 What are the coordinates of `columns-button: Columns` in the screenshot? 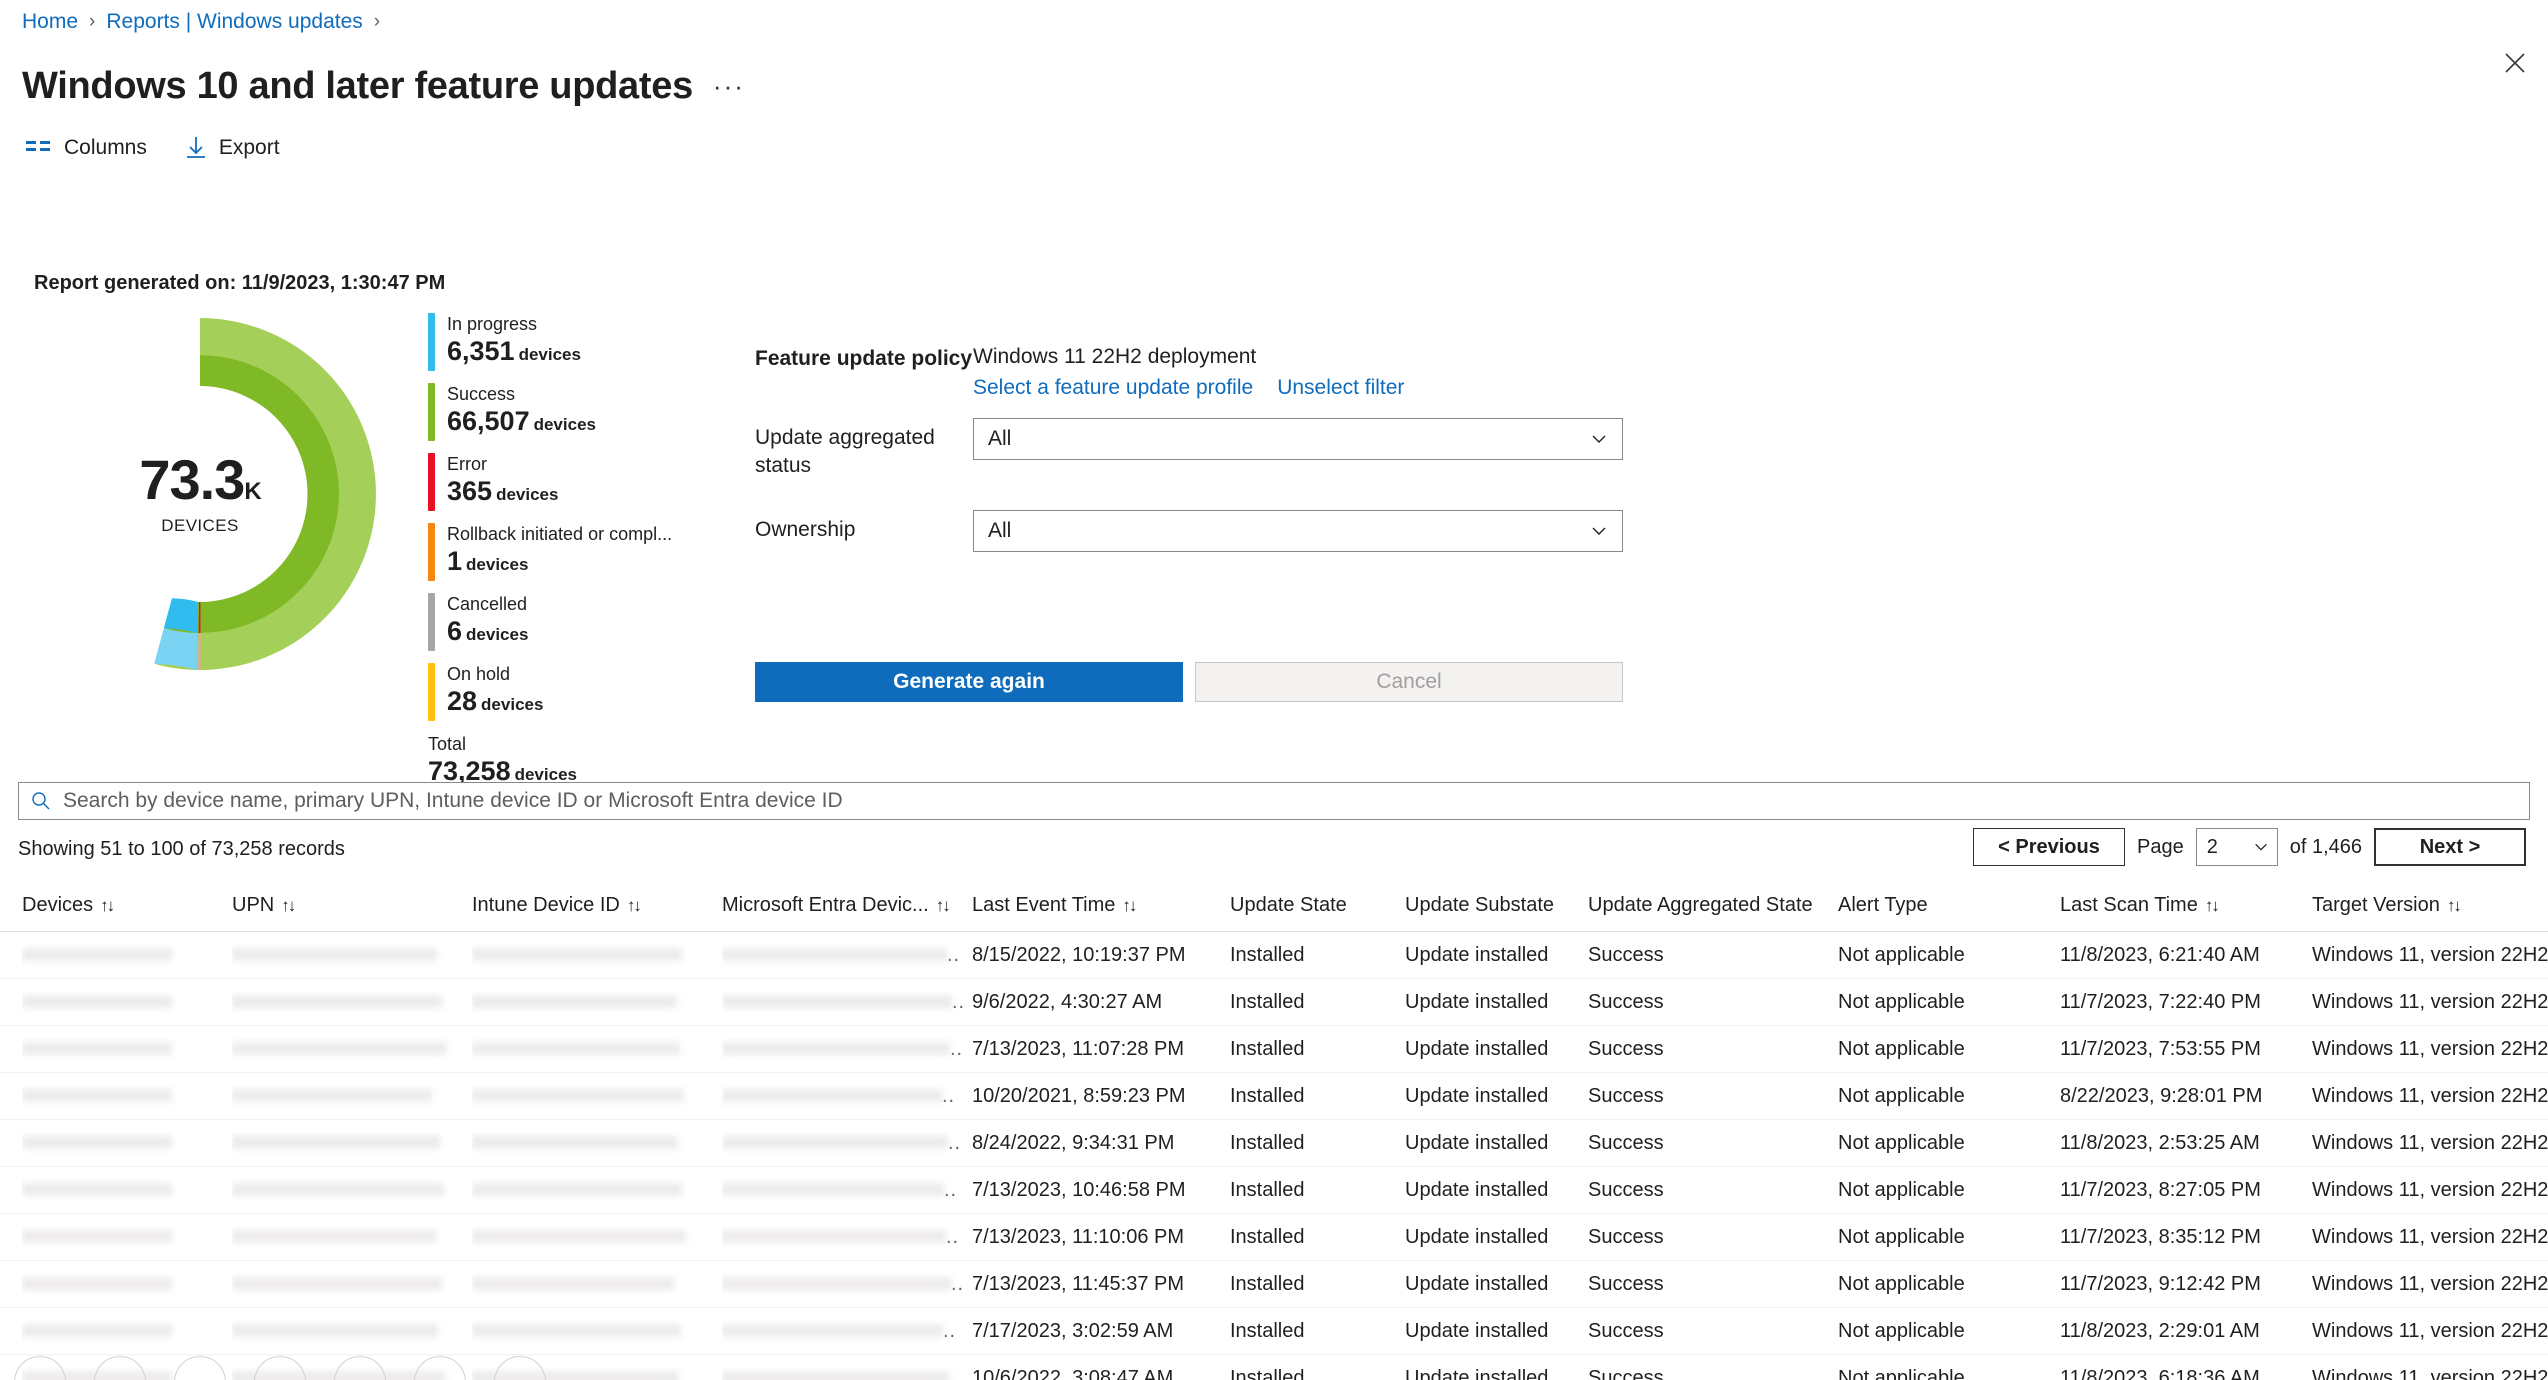 It's located at (86, 148).